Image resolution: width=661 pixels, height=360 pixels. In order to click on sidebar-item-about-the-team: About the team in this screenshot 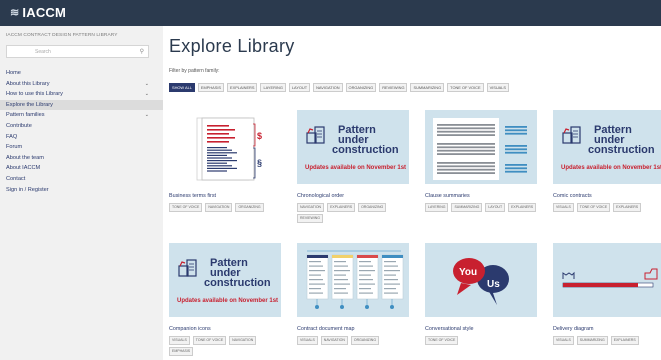, I will do `click(81, 158)`.